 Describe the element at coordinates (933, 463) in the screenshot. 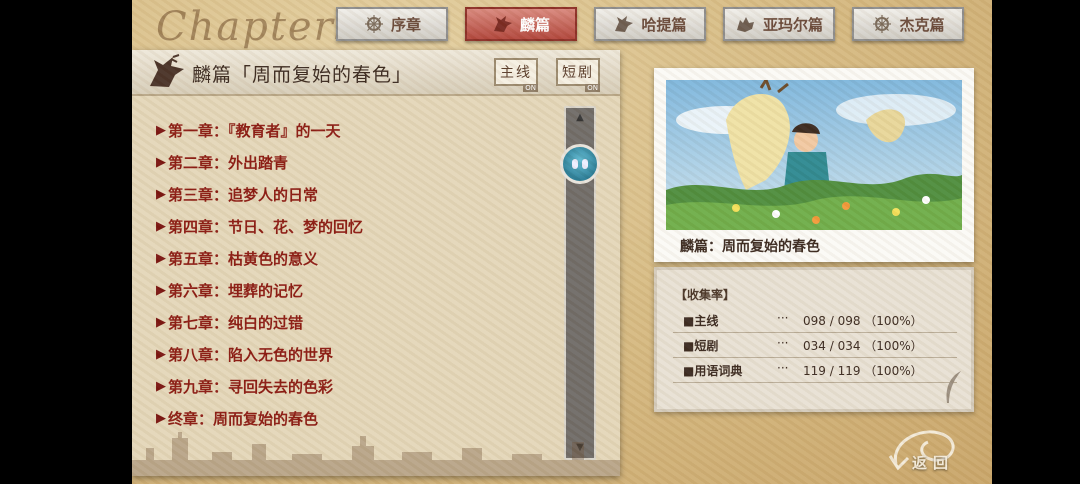

I see `back-label: 返回` at that location.